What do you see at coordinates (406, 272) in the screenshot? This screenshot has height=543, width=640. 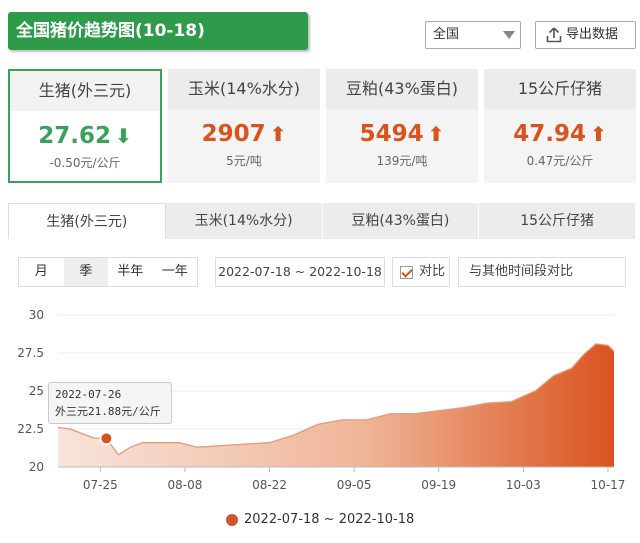 I see `compare-checkbox` at bounding box center [406, 272].